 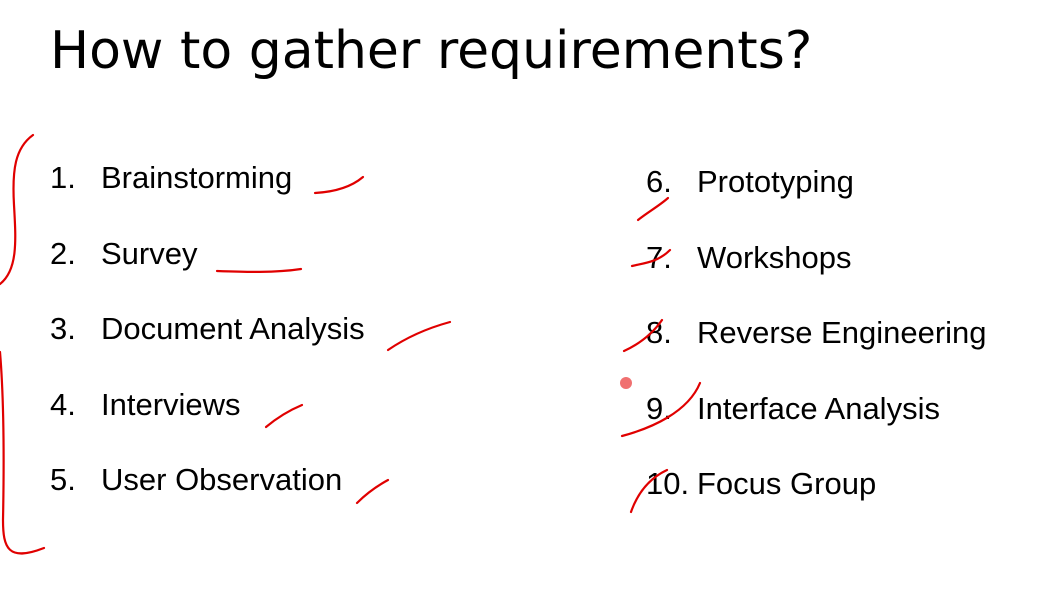 What do you see at coordinates (197, 177) in the screenshot?
I see `list-item-label: Brainstorming` at bounding box center [197, 177].